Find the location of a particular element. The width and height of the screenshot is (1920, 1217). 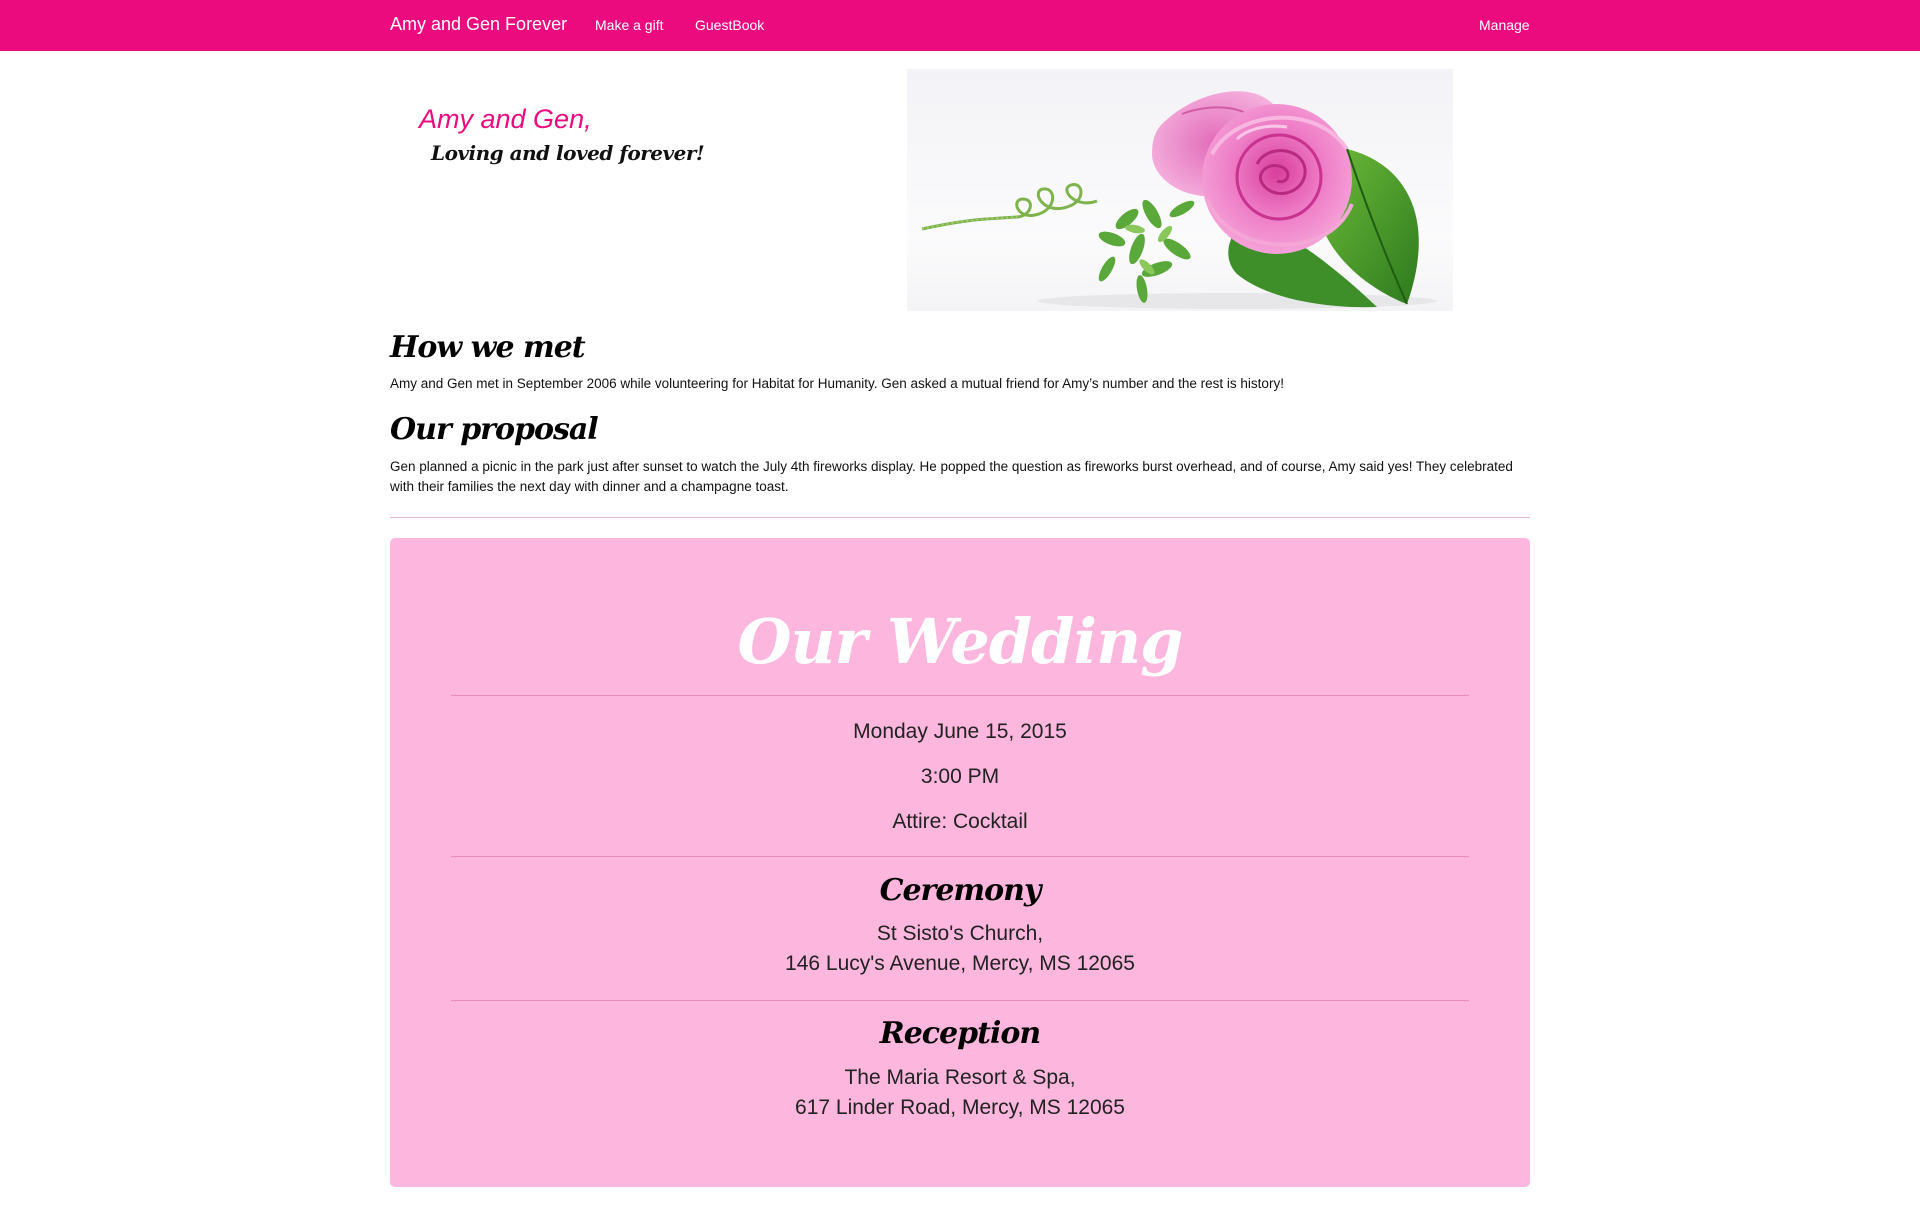

how-we-met-heading: How we met is located at coordinates (488, 347).